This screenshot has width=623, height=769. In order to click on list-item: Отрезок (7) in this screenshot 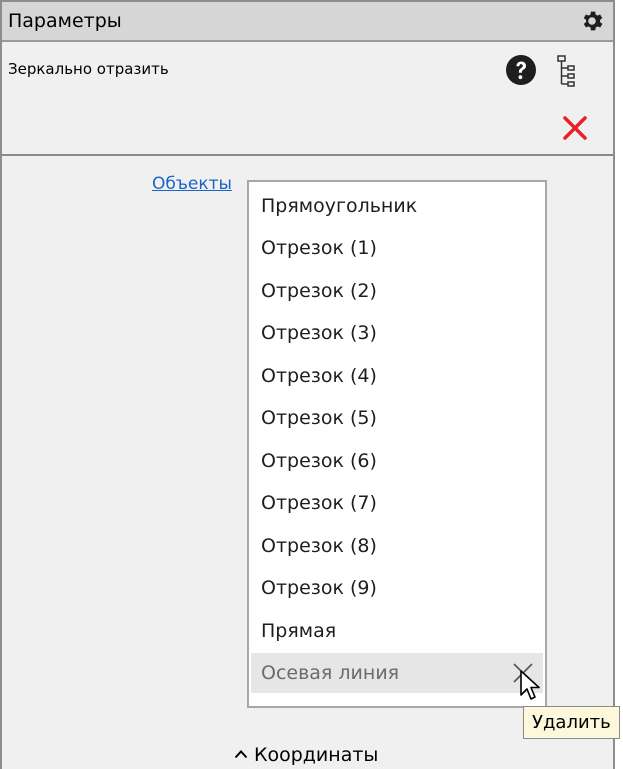, I will do `click(397, 503)`.